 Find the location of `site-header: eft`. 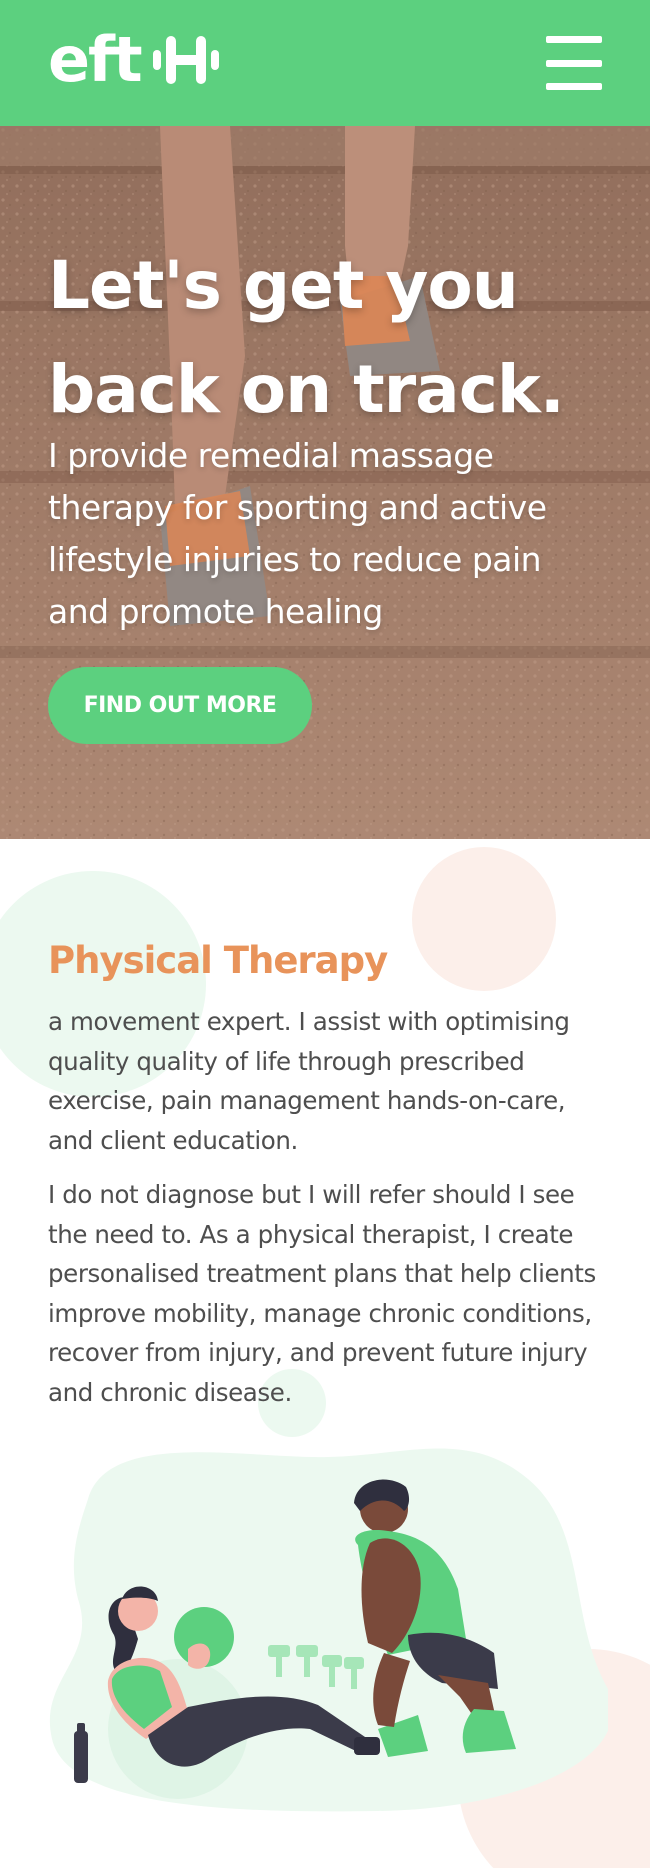

site-header: eft is located at coordinates (325, 63).